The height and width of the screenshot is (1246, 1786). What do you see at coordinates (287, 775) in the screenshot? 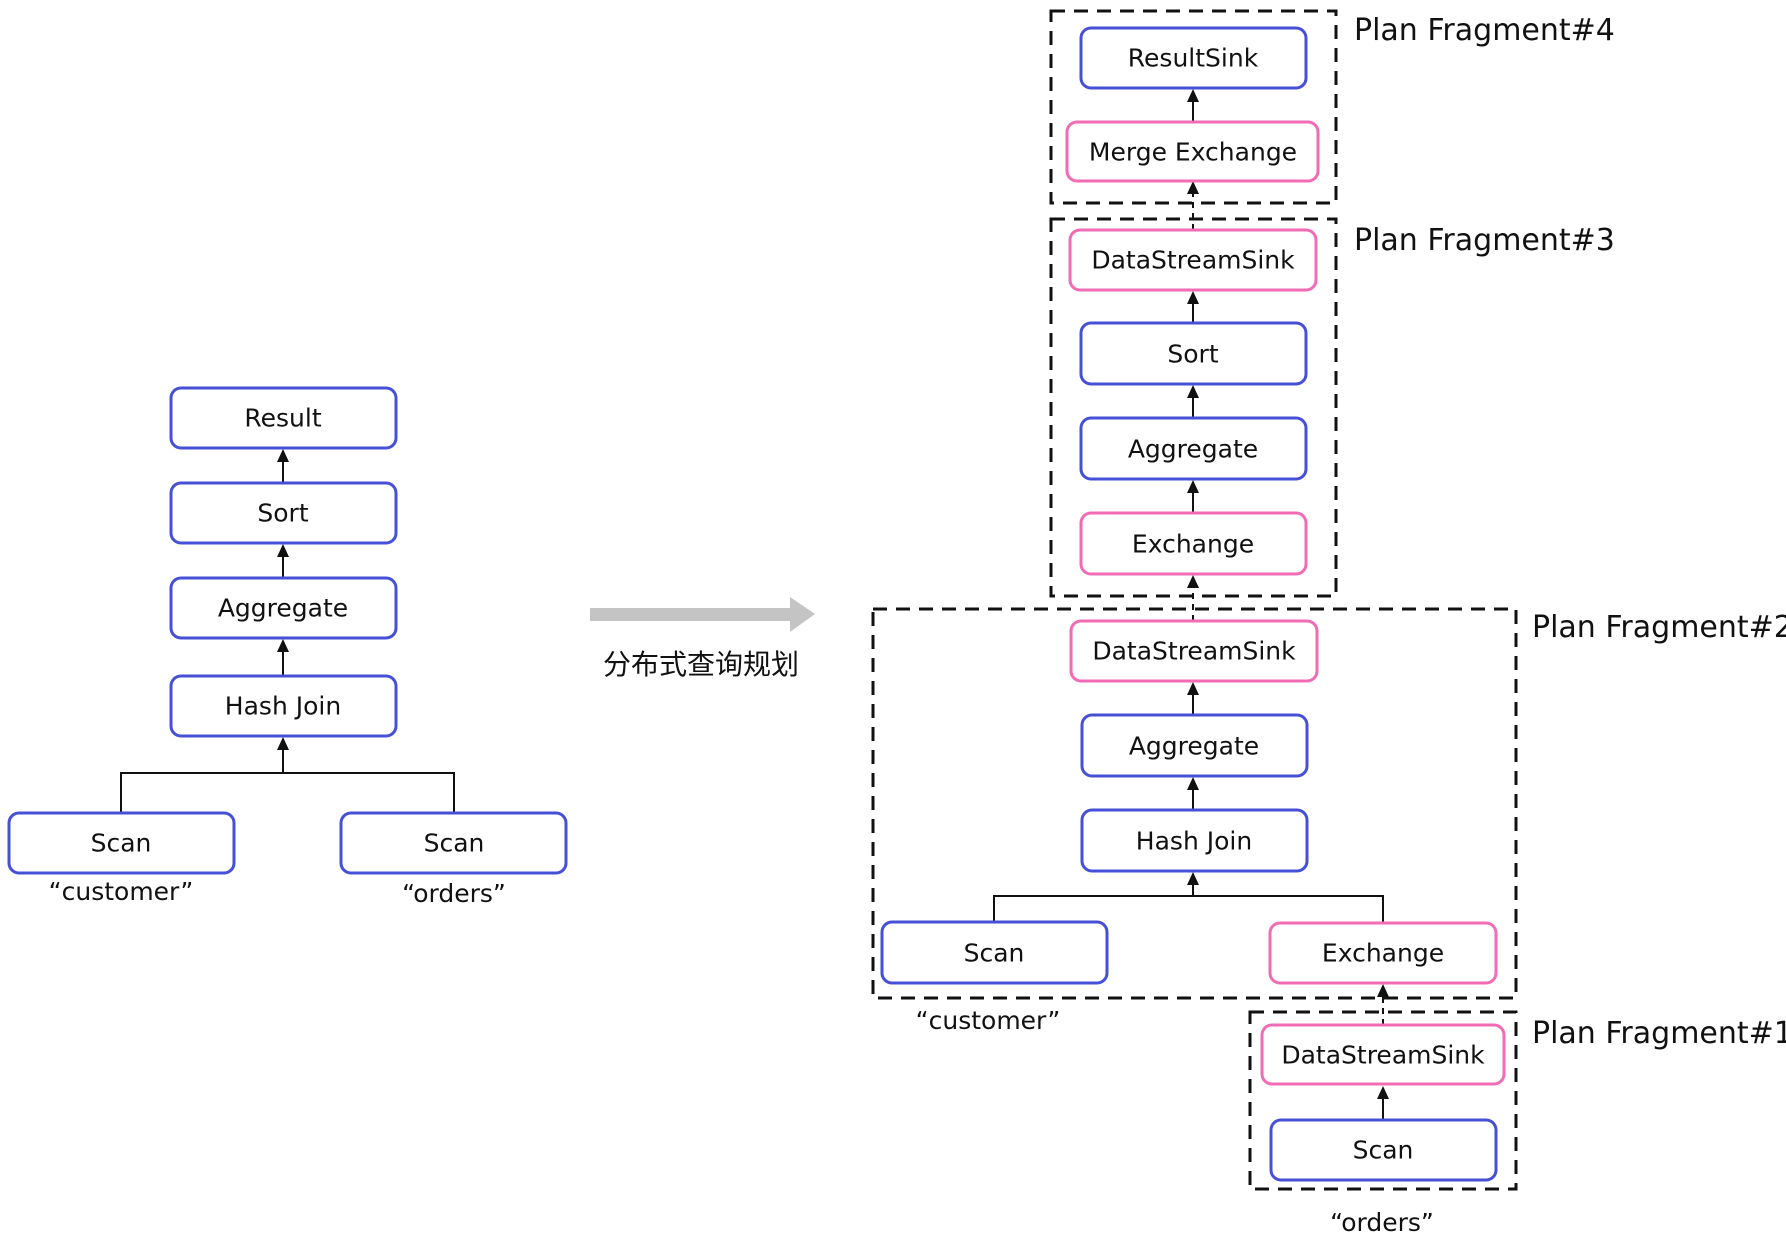
I see `edge-scans-to-hashjoin` at bounding box center [287, 775].